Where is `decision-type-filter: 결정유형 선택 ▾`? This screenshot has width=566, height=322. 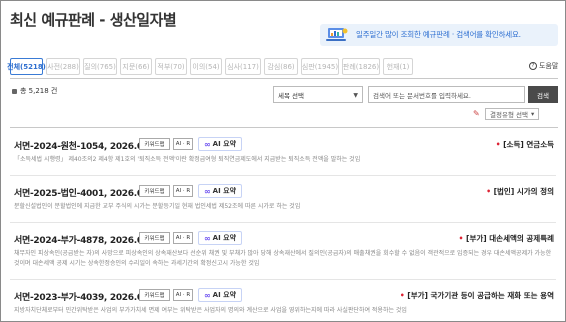 decision-type-filter: 결정유형 선택 ▾ is located at coordinates (512, 114).